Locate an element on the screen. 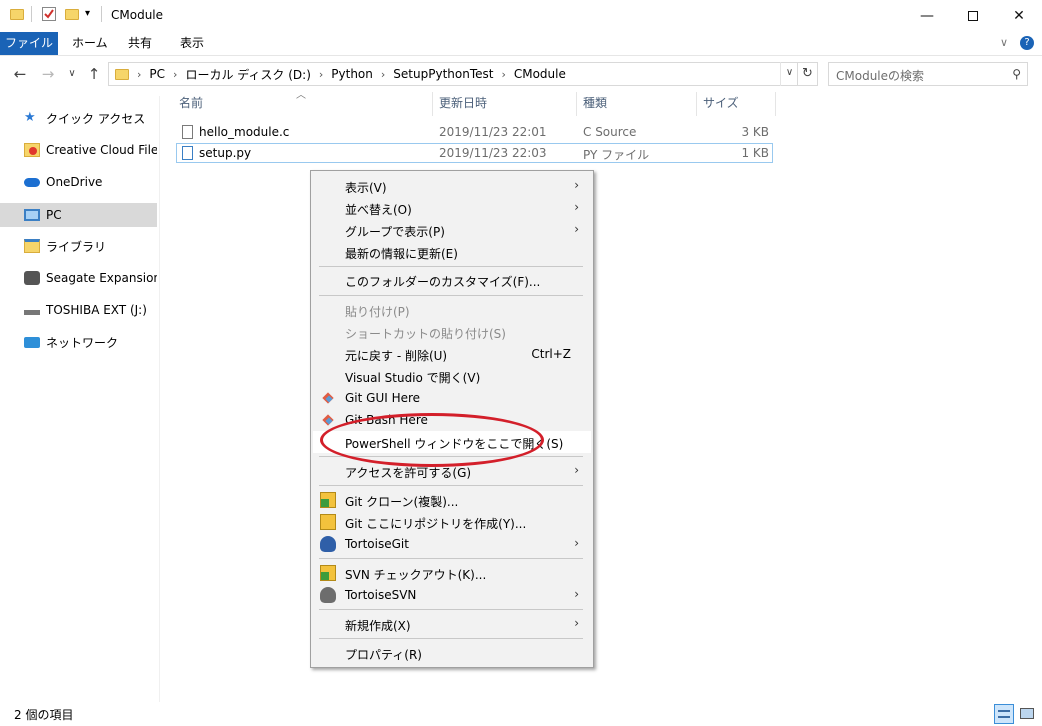 This screenshot has height=726, width=1042. file-row-selected: setup.py 2019/11/23 22:03 PY ファイル 1 KB is located at coordinates (474, 153).